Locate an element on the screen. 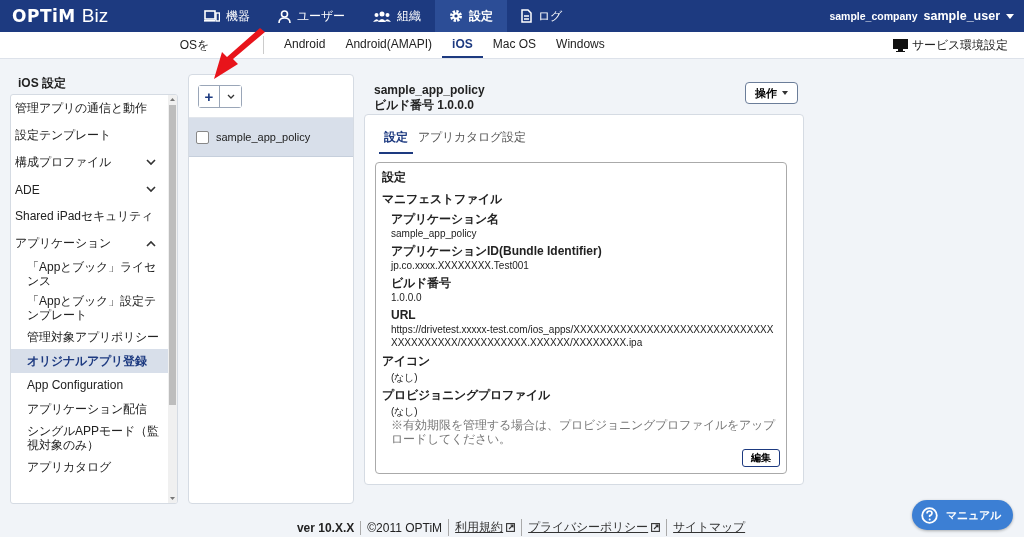  note-text: ※有効期限を管理する場合は、プロビジョニングプロファイルをアップロードしてください。 is located at coordinates (583, 432).